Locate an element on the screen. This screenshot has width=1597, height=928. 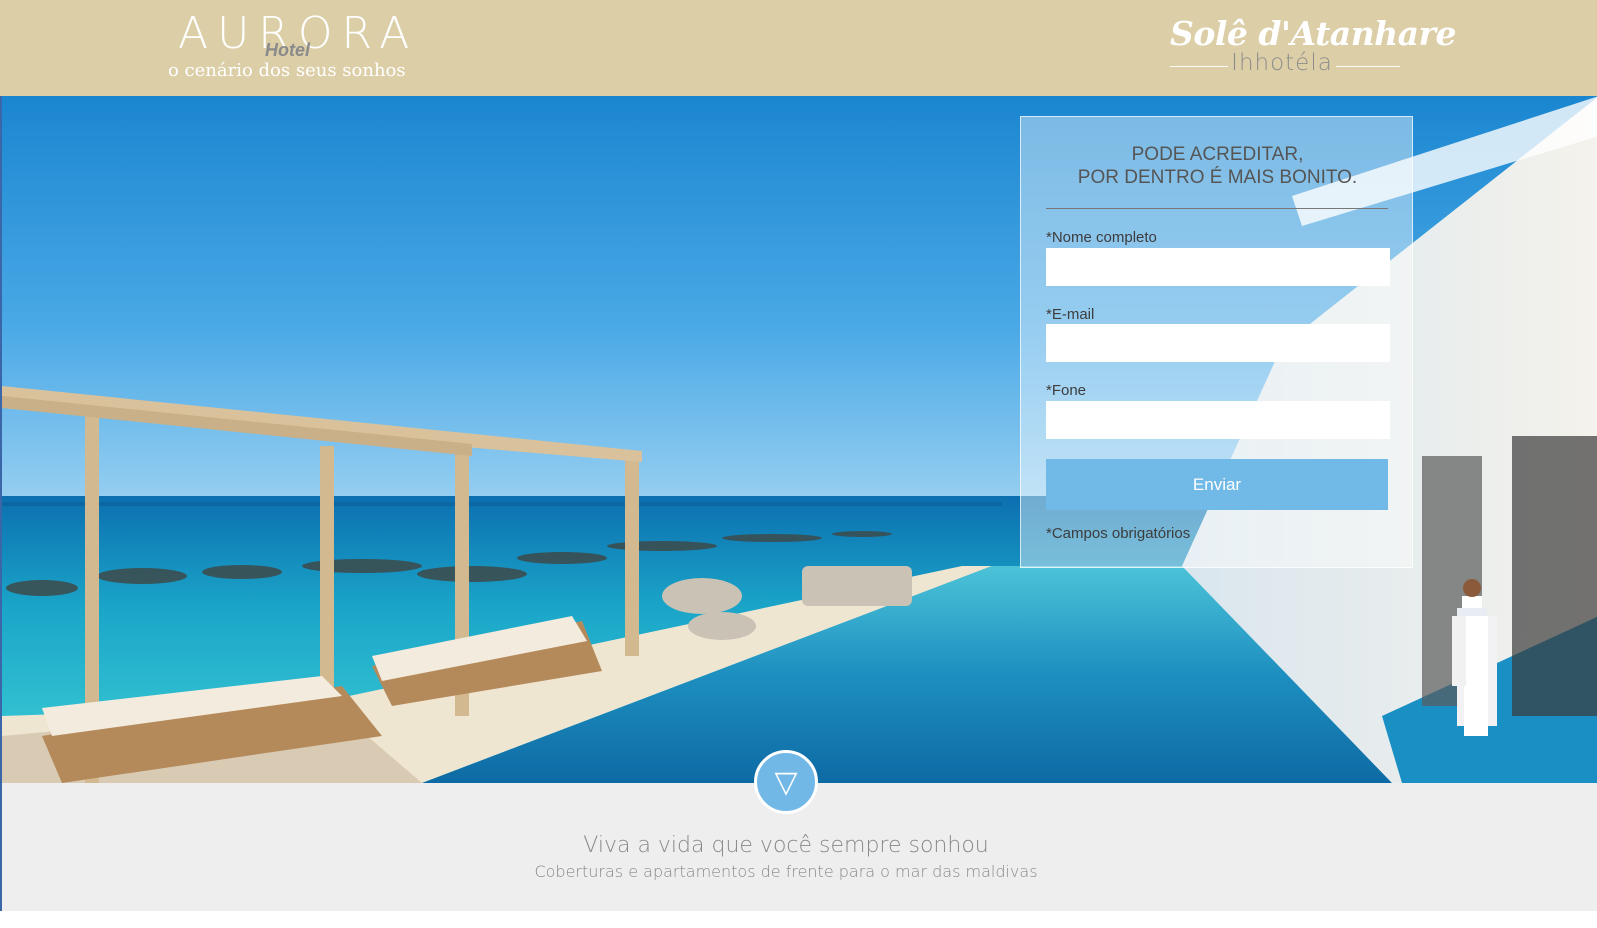
form-heading-line2: POR DENTRO É MAIS BONITO. is located at coordinates (1217, 177).